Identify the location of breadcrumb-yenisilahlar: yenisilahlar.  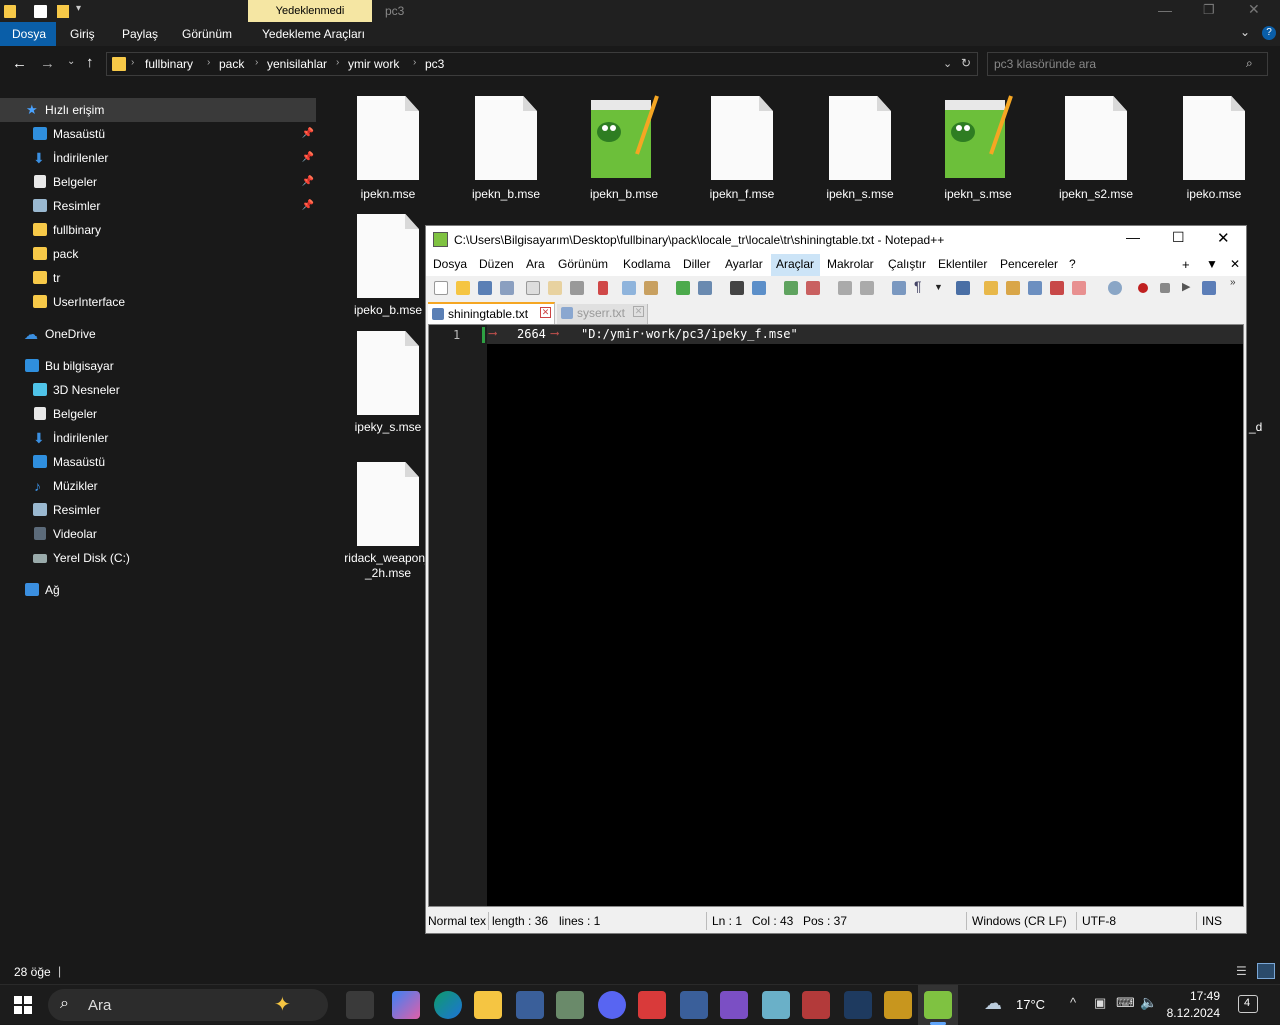
(297, 64).